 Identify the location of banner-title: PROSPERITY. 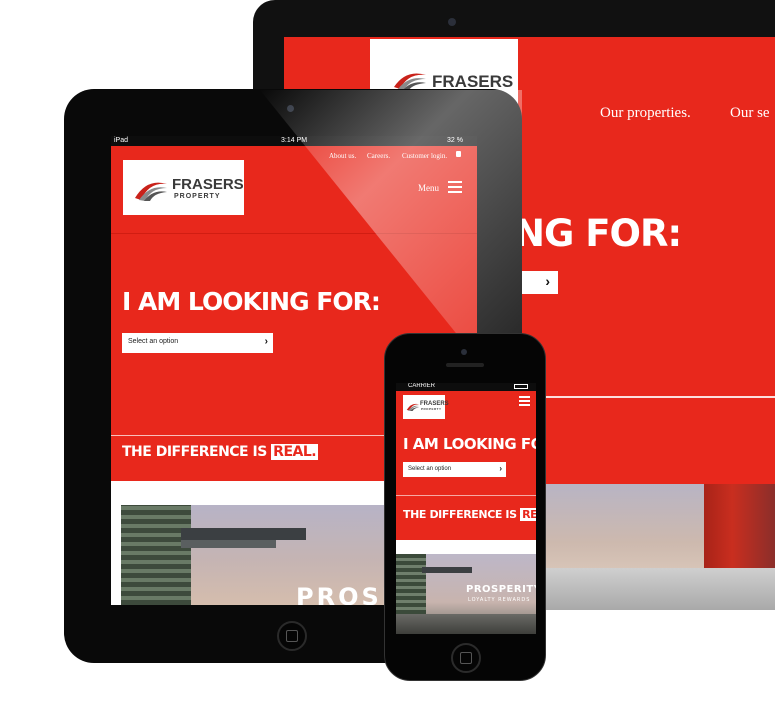
(501, 589).